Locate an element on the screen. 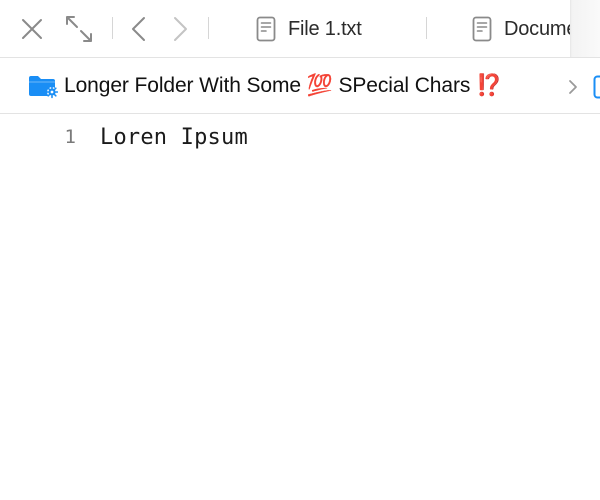 The image size is (600, 500). expand-icon is located at coordinates (79, 29).